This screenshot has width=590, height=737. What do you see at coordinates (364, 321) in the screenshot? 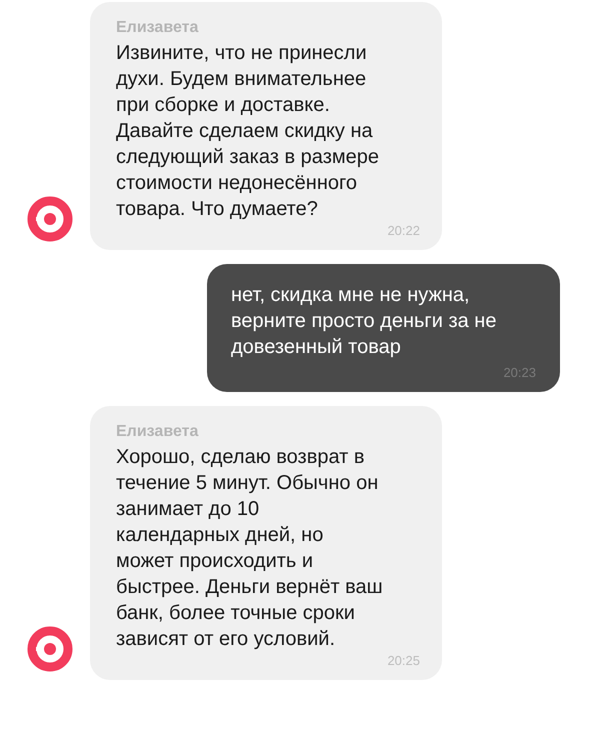
I see `message-text: нет, скидка мне не нужна, верните просто деньги за не довезенный товар` at bounding box center [364, 321].